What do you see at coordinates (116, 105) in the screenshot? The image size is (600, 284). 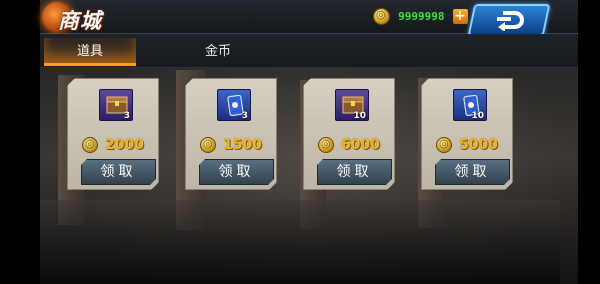 I see `crate-icon: 3` at bounding box center [116, 105].